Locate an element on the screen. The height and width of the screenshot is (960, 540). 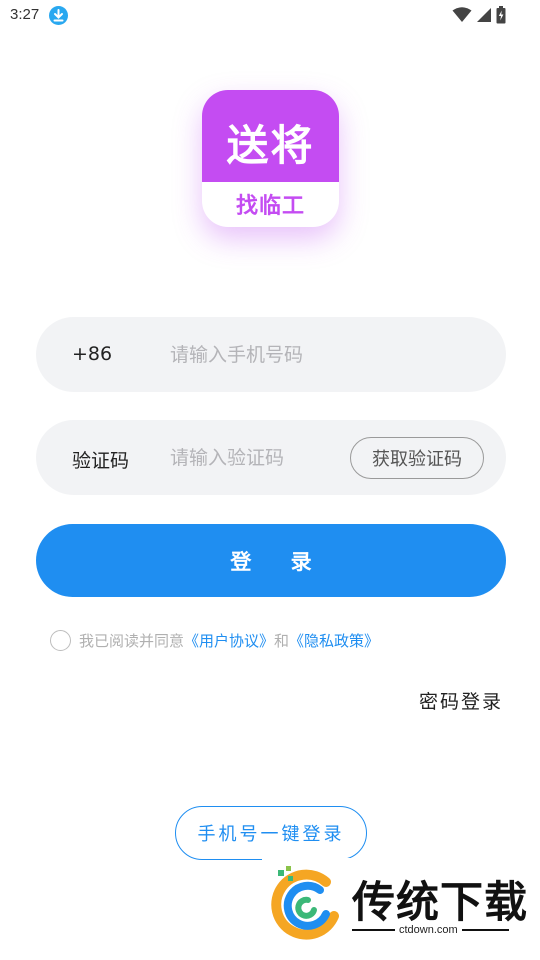
login-button: 登 录 is located at coordinates (271, 560).